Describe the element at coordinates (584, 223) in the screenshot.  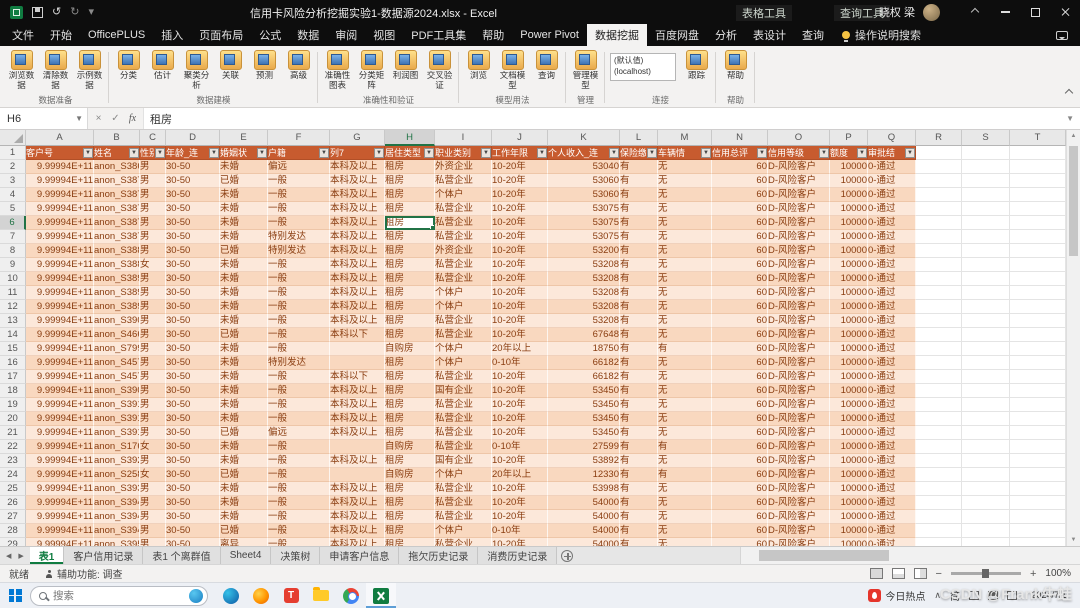
I see `cell: 53075` at that location.